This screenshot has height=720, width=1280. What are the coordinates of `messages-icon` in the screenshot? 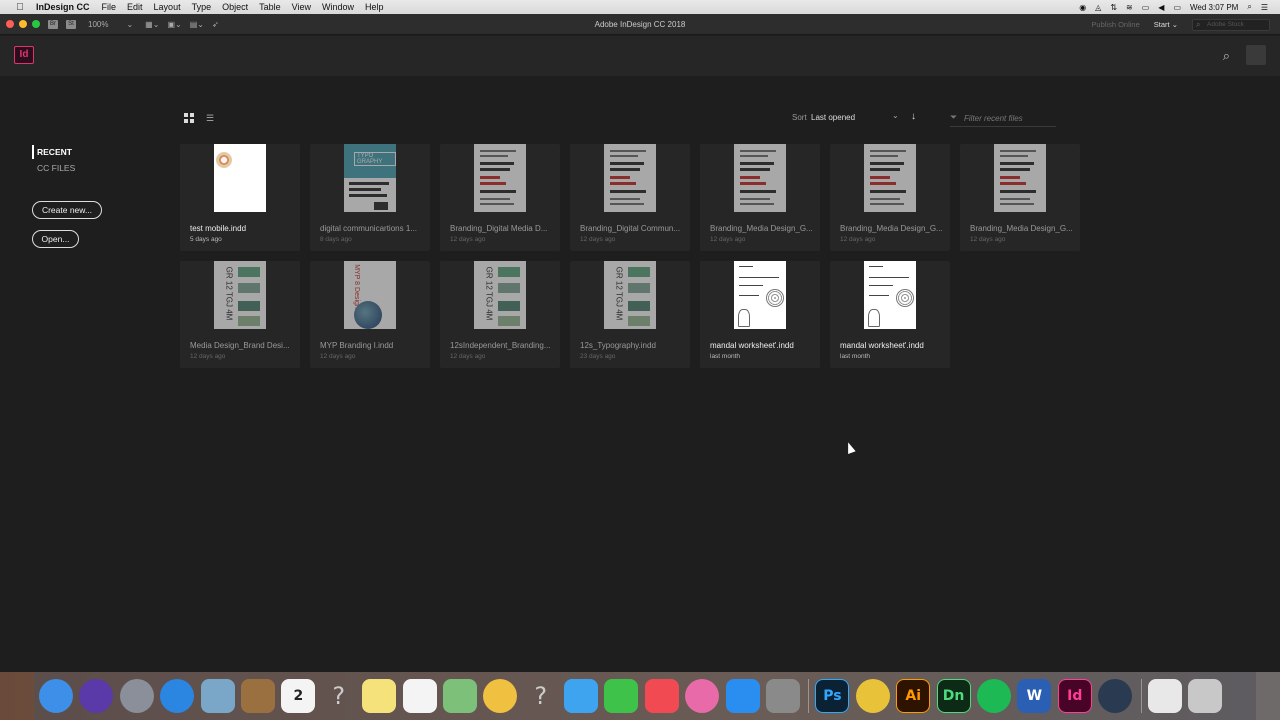 It's located at (581, 696).